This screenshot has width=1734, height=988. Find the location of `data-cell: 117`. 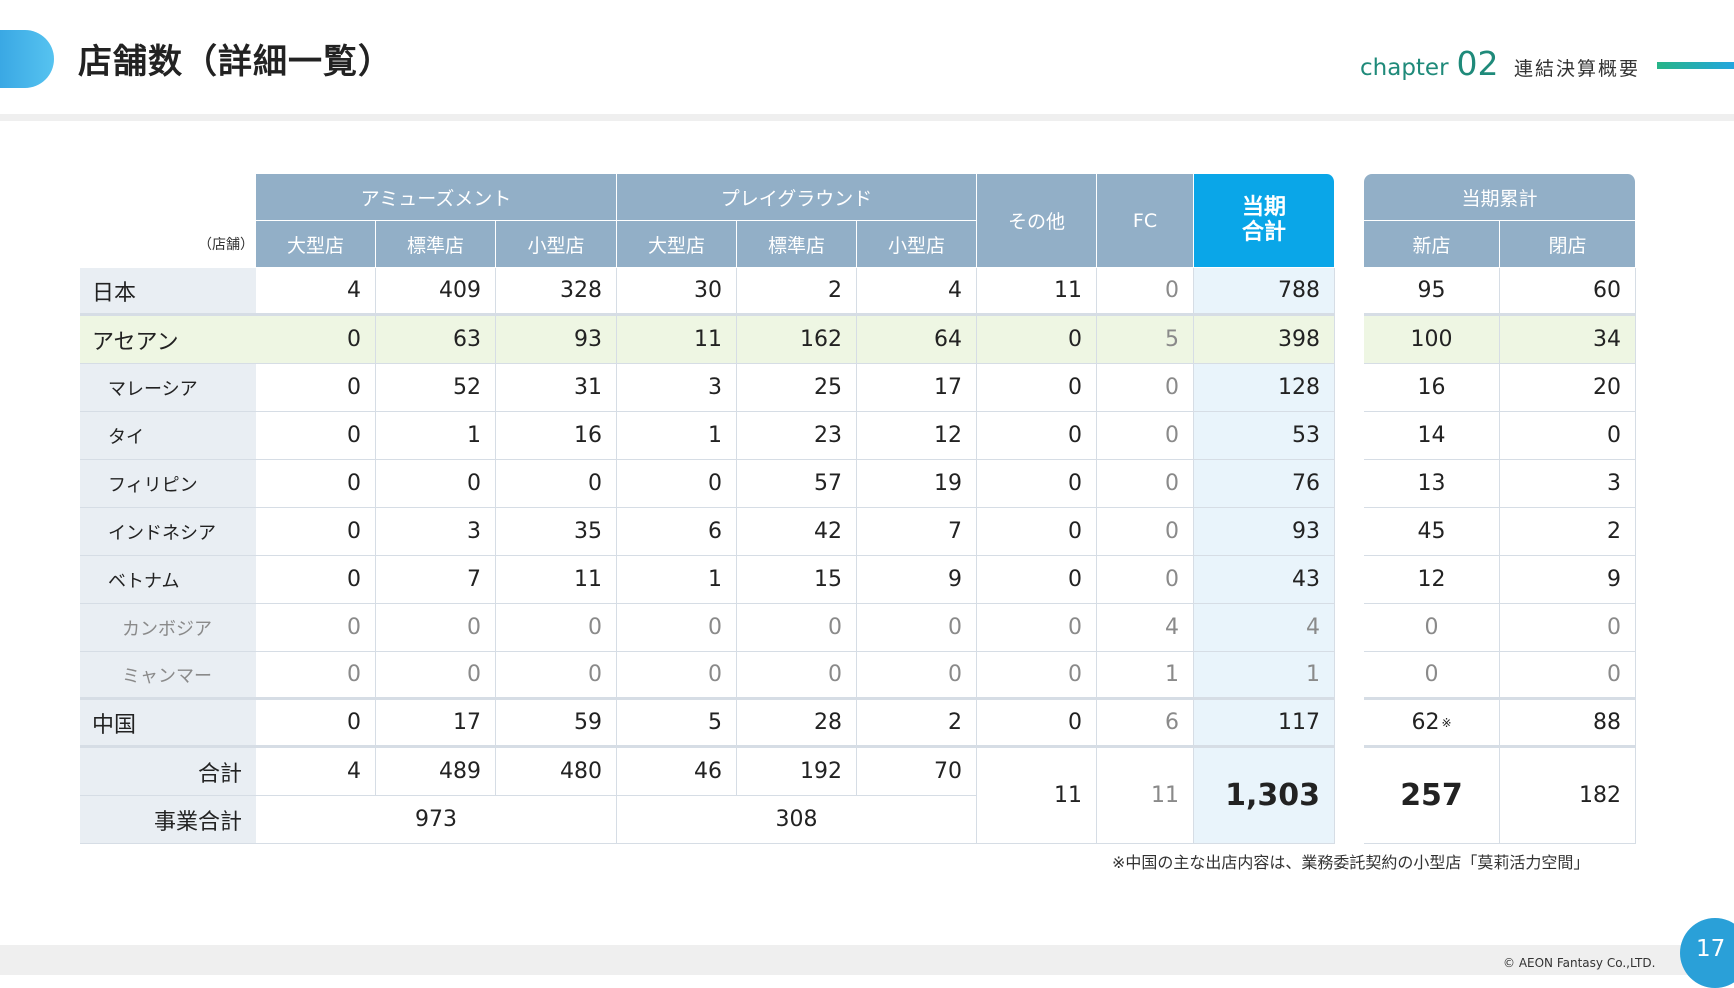

data-cell: 117 is located at coordinates (1264, 724).